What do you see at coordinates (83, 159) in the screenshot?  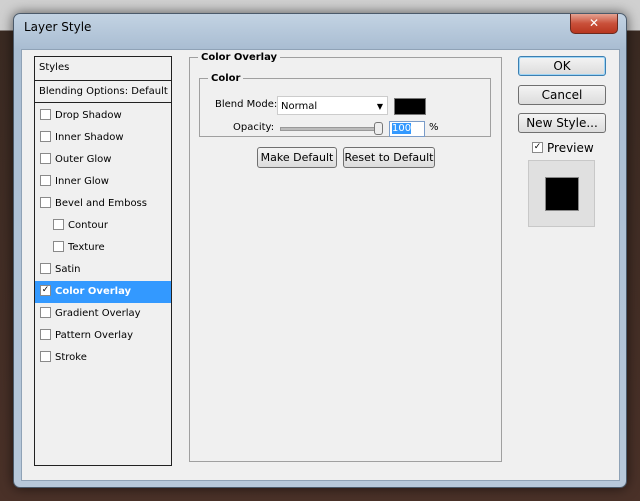 I see `style-item-label: Outer Glow` at bounding box center [83, 159].